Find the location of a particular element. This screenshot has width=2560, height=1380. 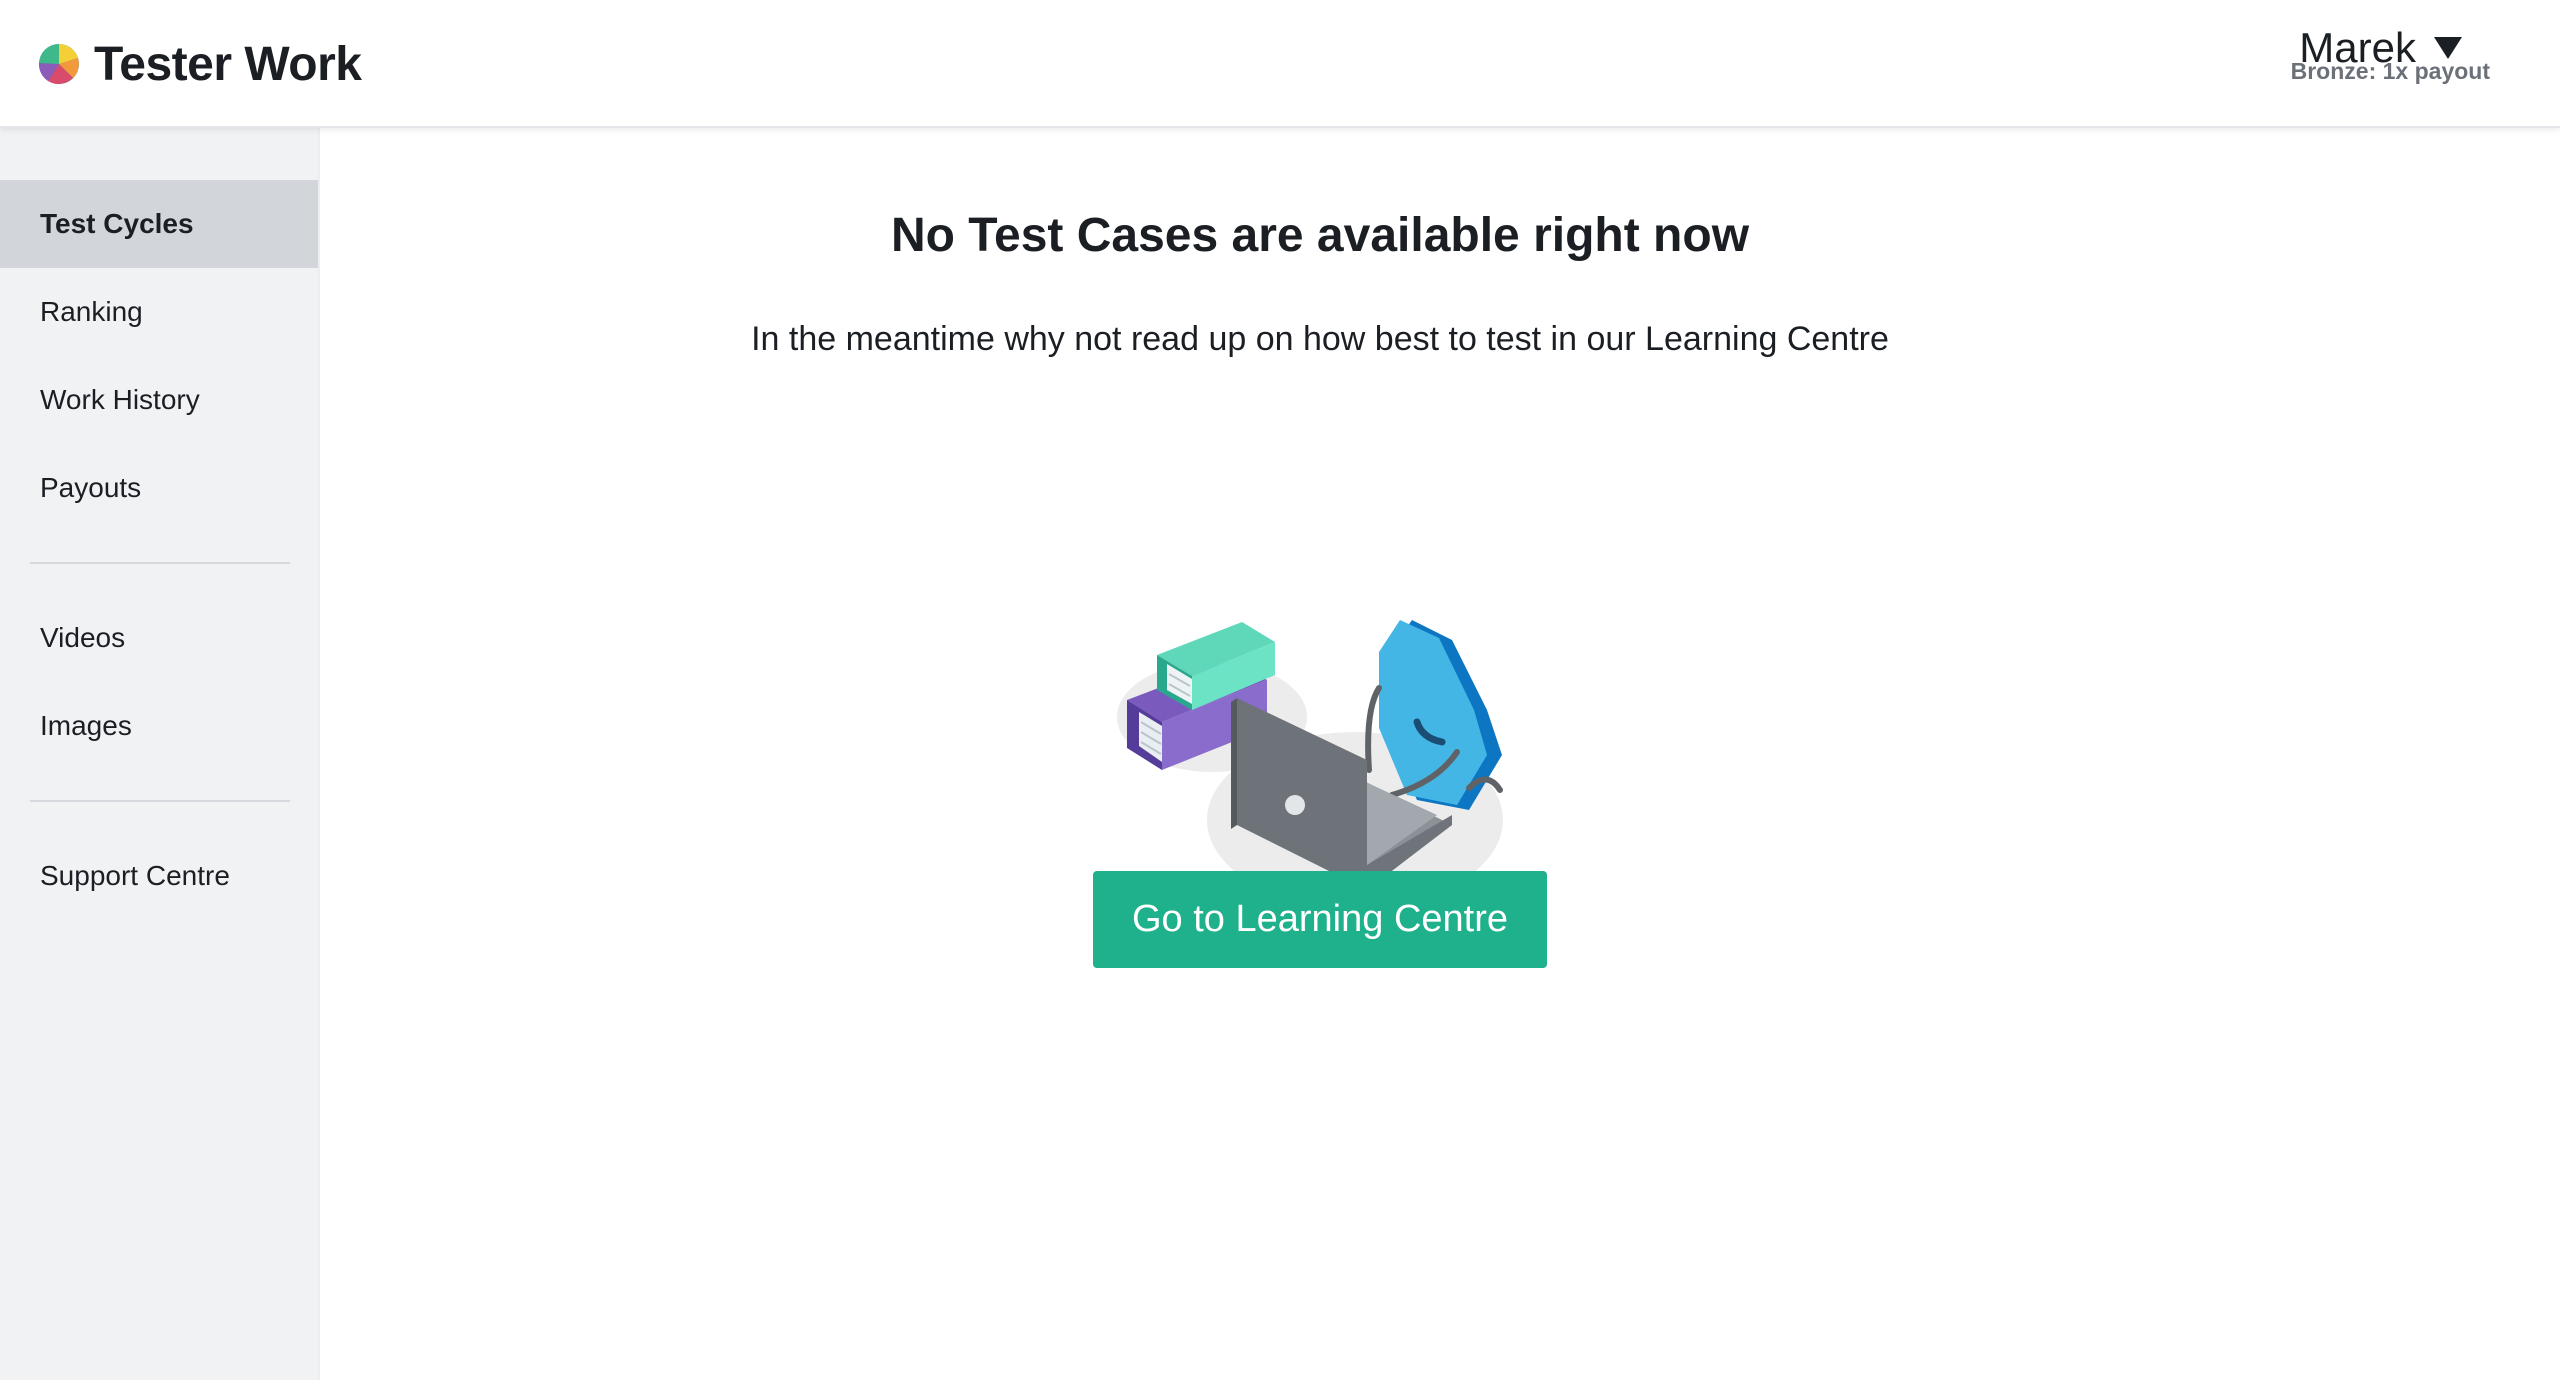

sidebar-item-images: Images is located at coordinates (159, 726).